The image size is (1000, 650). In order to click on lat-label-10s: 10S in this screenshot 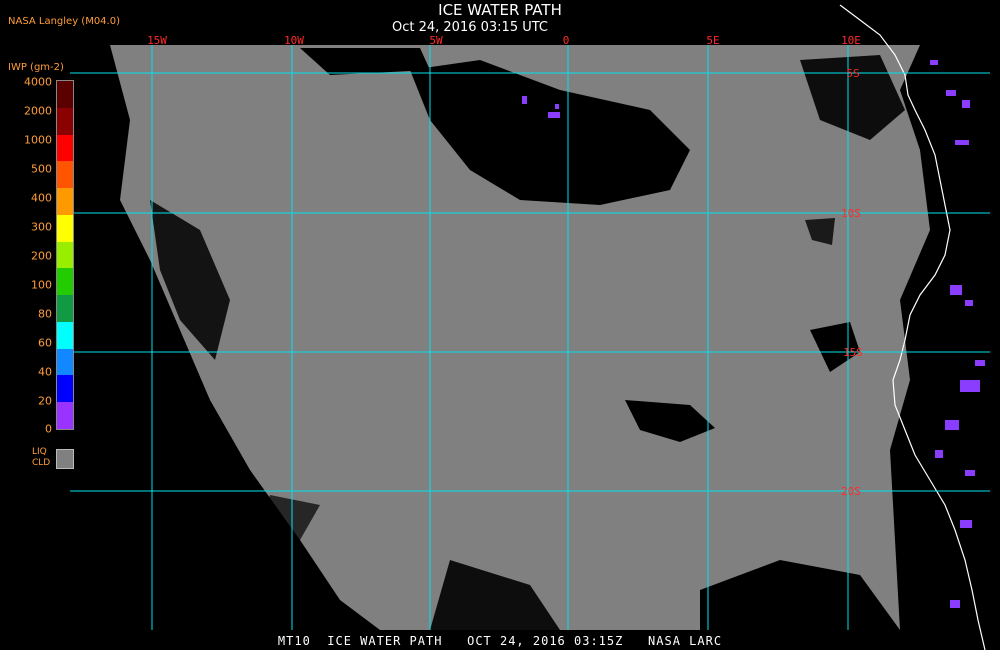, I will do `click(851, 213)`.